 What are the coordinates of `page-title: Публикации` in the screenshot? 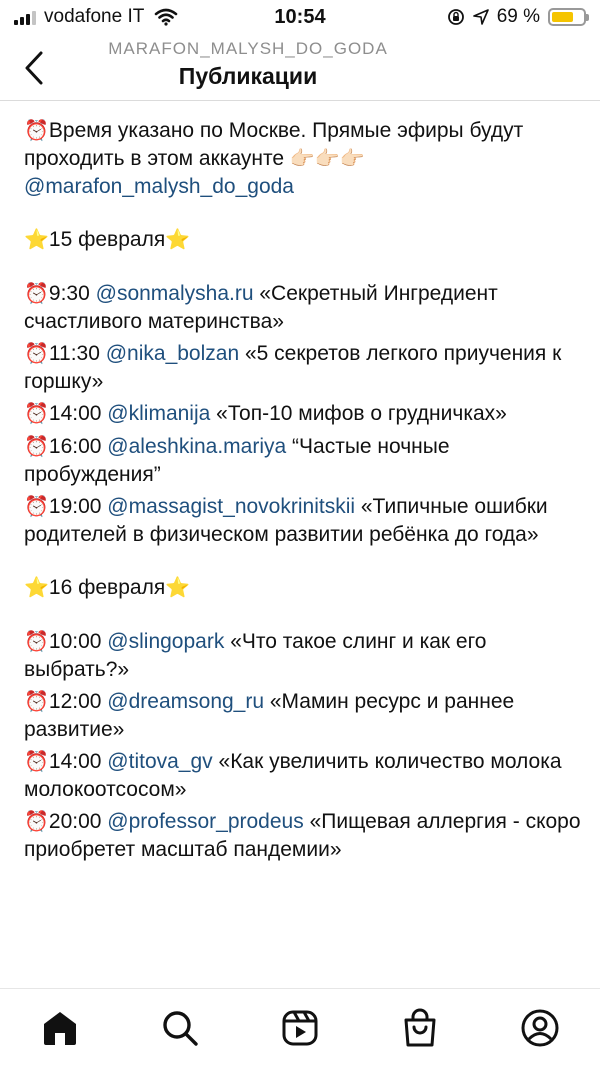 It's located at (248, 76).